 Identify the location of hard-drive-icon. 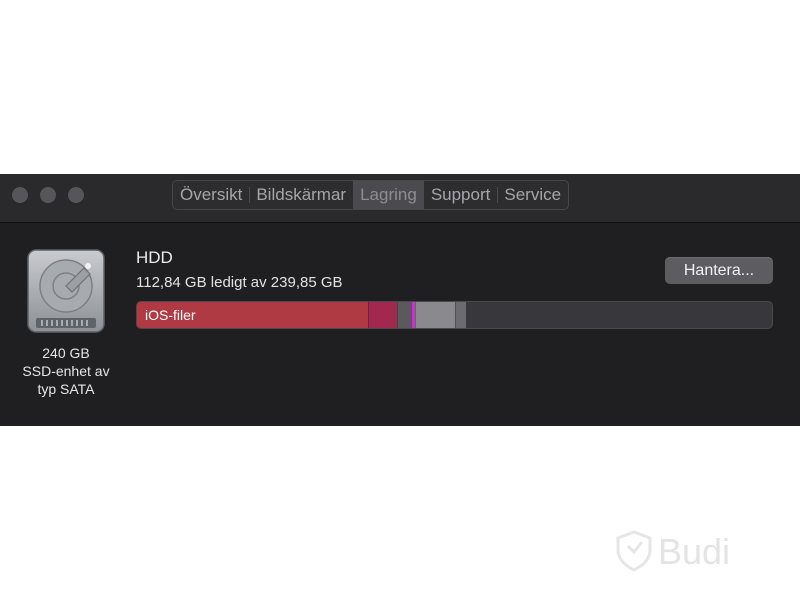
(66, 291).